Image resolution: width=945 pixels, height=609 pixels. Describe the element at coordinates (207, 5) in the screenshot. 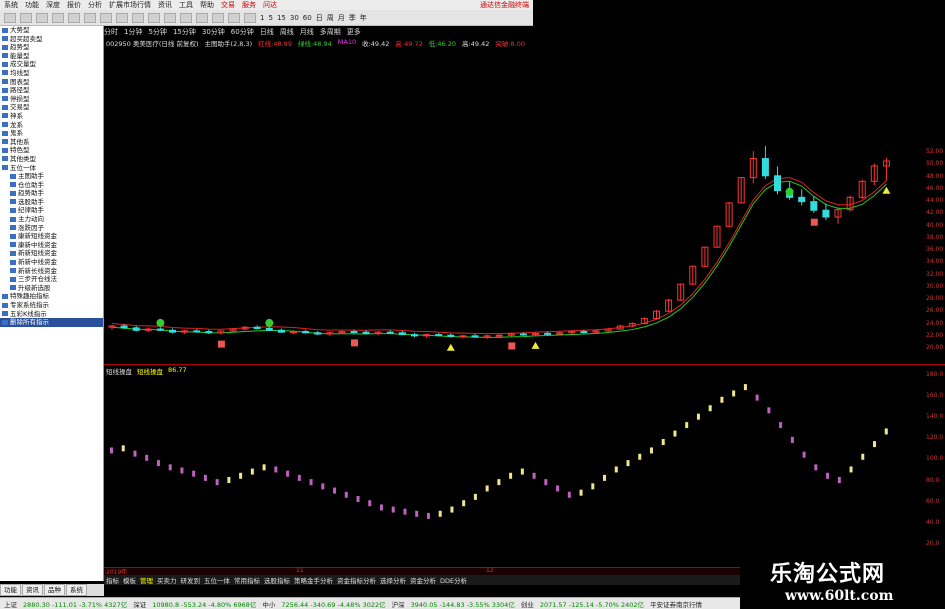

I see `menu-item: 帮助` at that location.